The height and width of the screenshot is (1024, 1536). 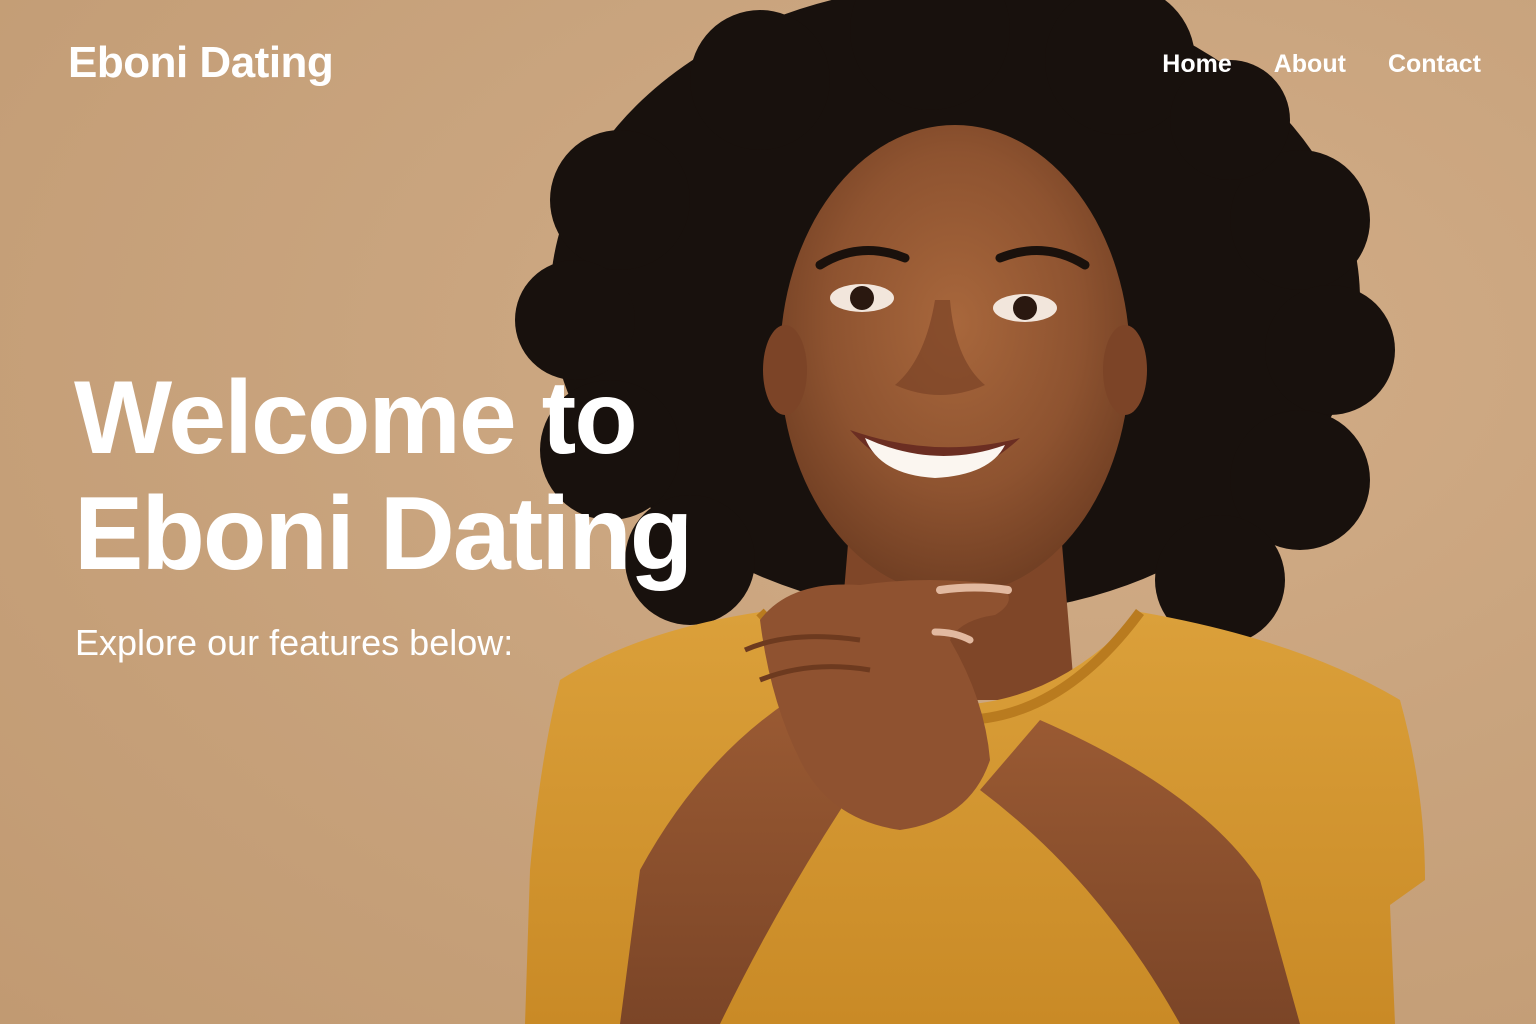 What do you see at coordinates (1434, 64) in the screenshot?
I see `nav-link-contact: Contact` at bounding box center [1434, 64].